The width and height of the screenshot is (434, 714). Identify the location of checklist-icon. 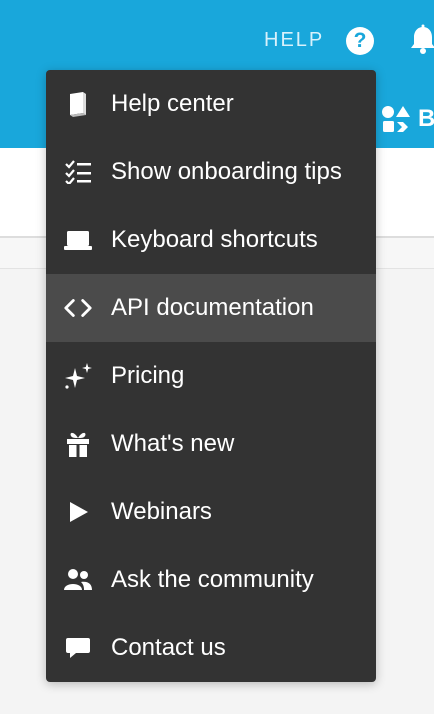
(78, 172).